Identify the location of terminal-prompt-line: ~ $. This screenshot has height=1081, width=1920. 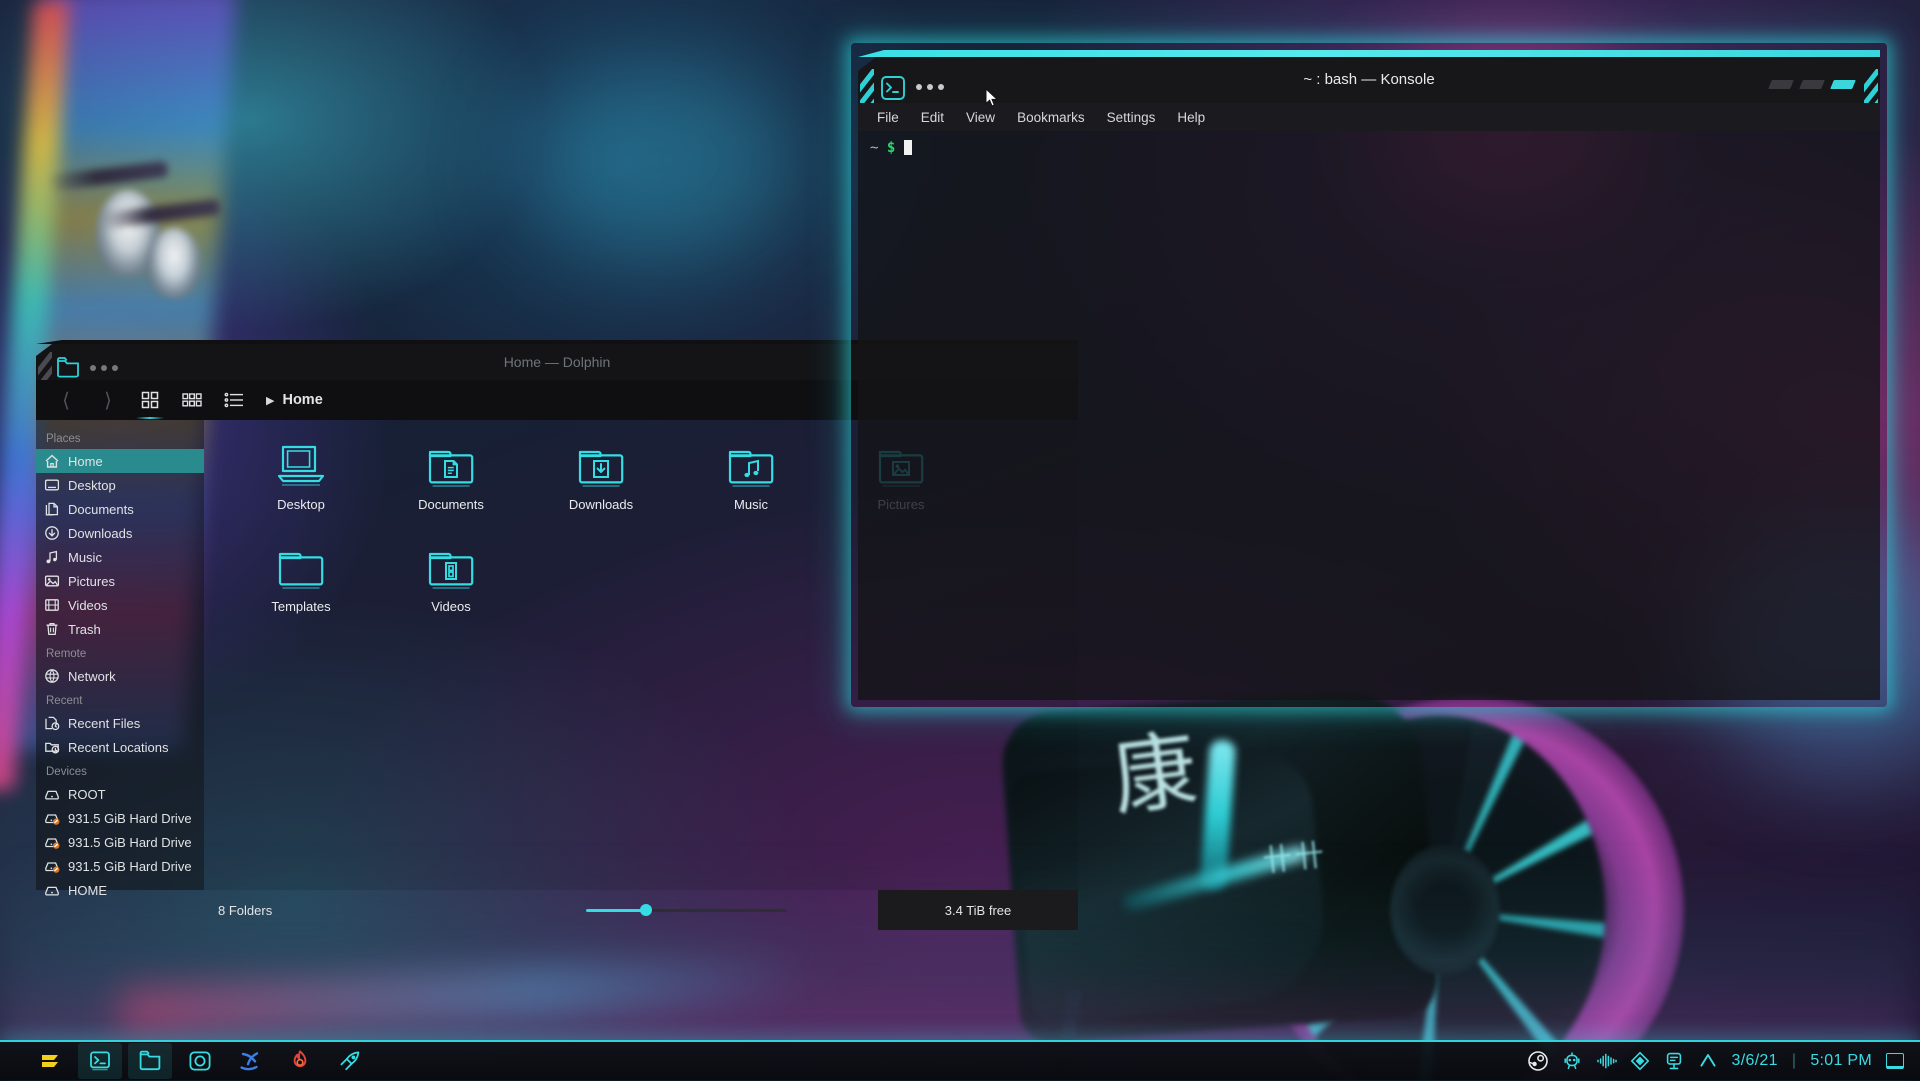
(1369, 148).